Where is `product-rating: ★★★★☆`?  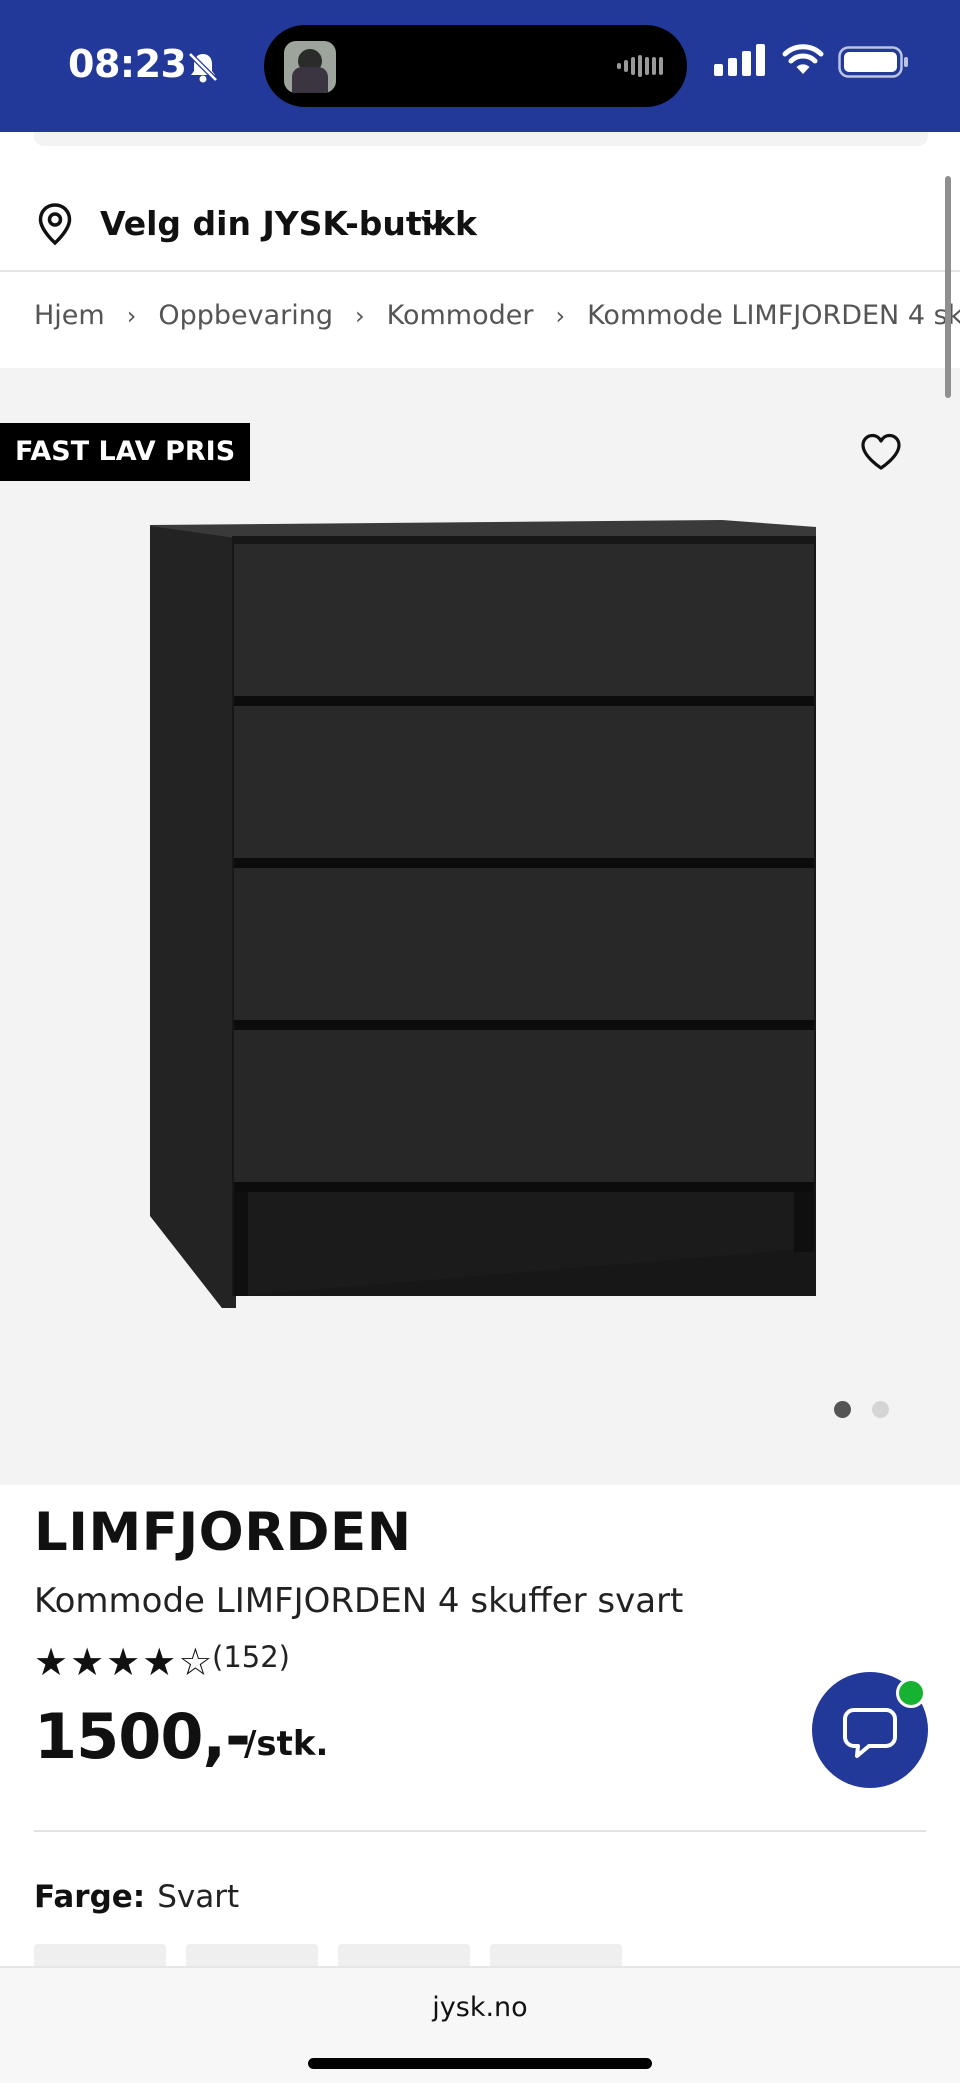
product-rating: ★★★★☆ is located at coordinates (124, 1662).